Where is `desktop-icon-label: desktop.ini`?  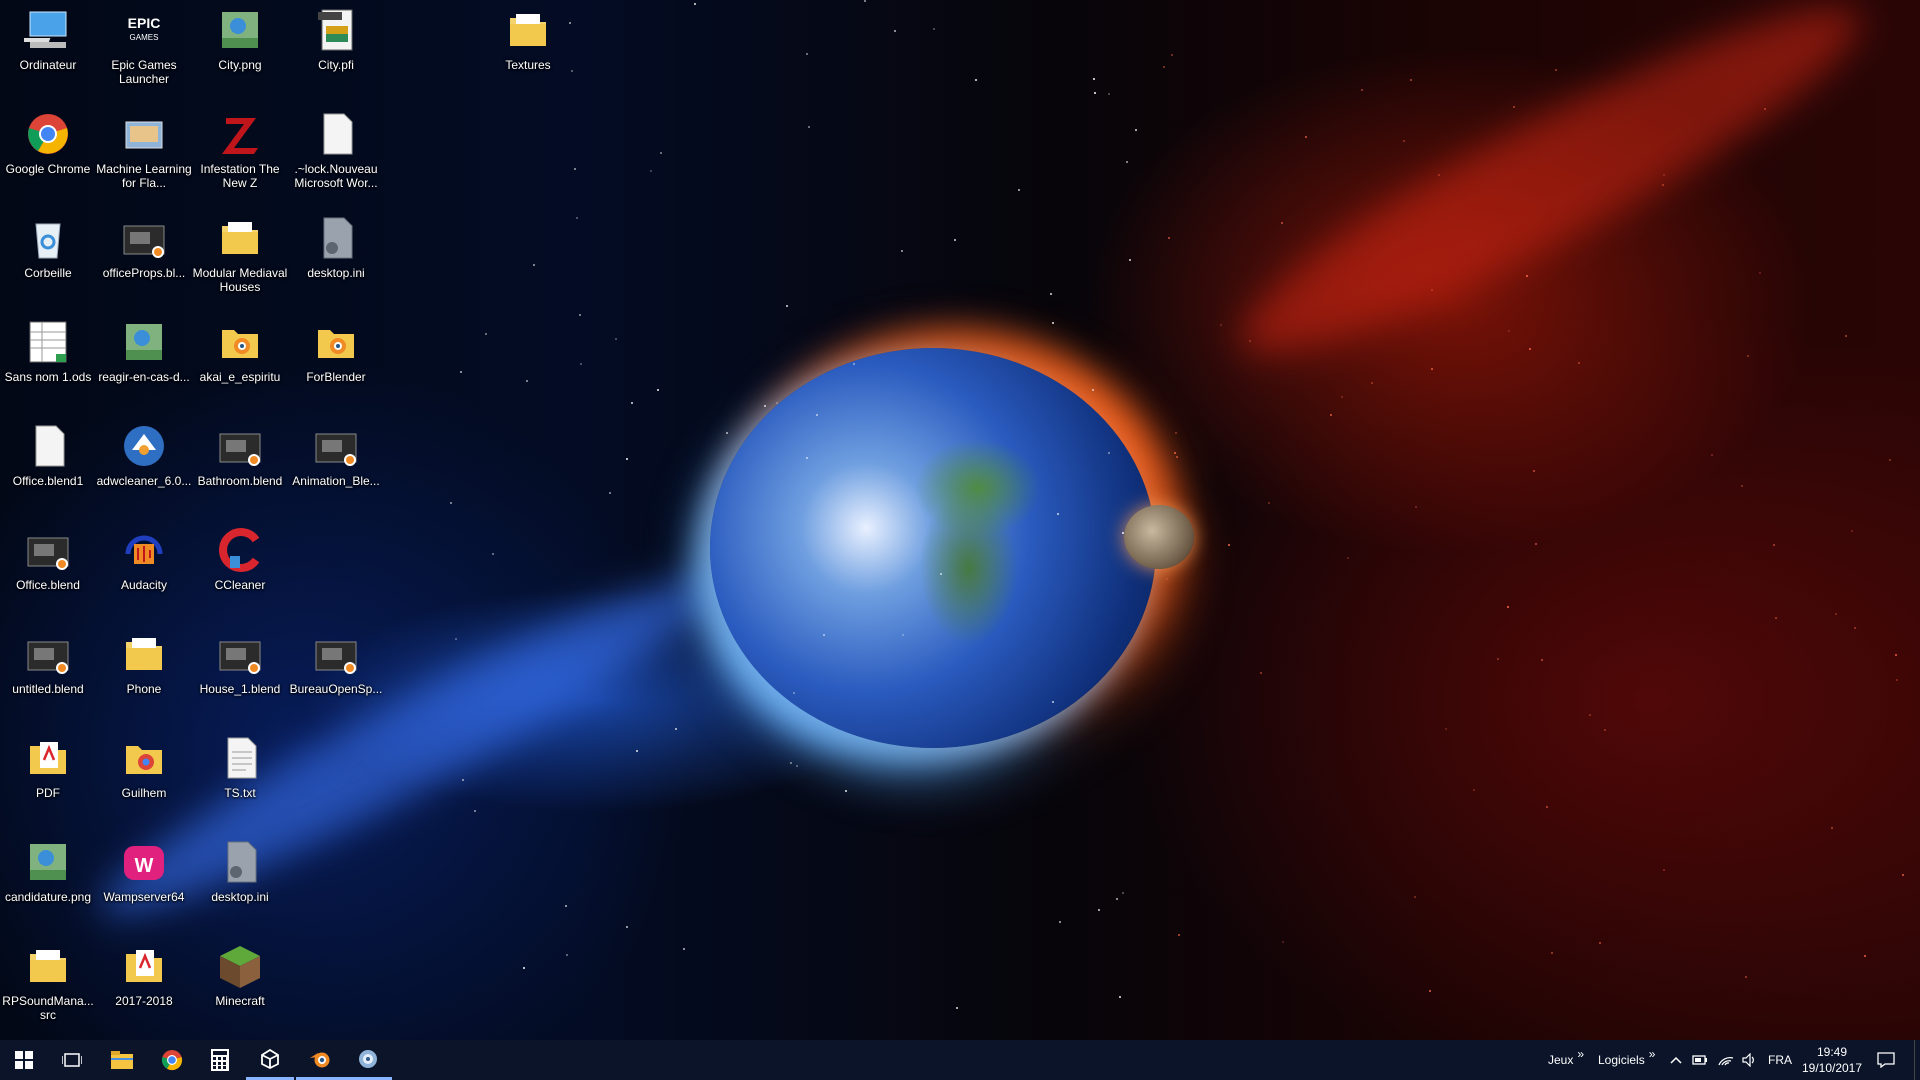
desktop-icon-label: desktop.ini is located at coordinates (240, 897).